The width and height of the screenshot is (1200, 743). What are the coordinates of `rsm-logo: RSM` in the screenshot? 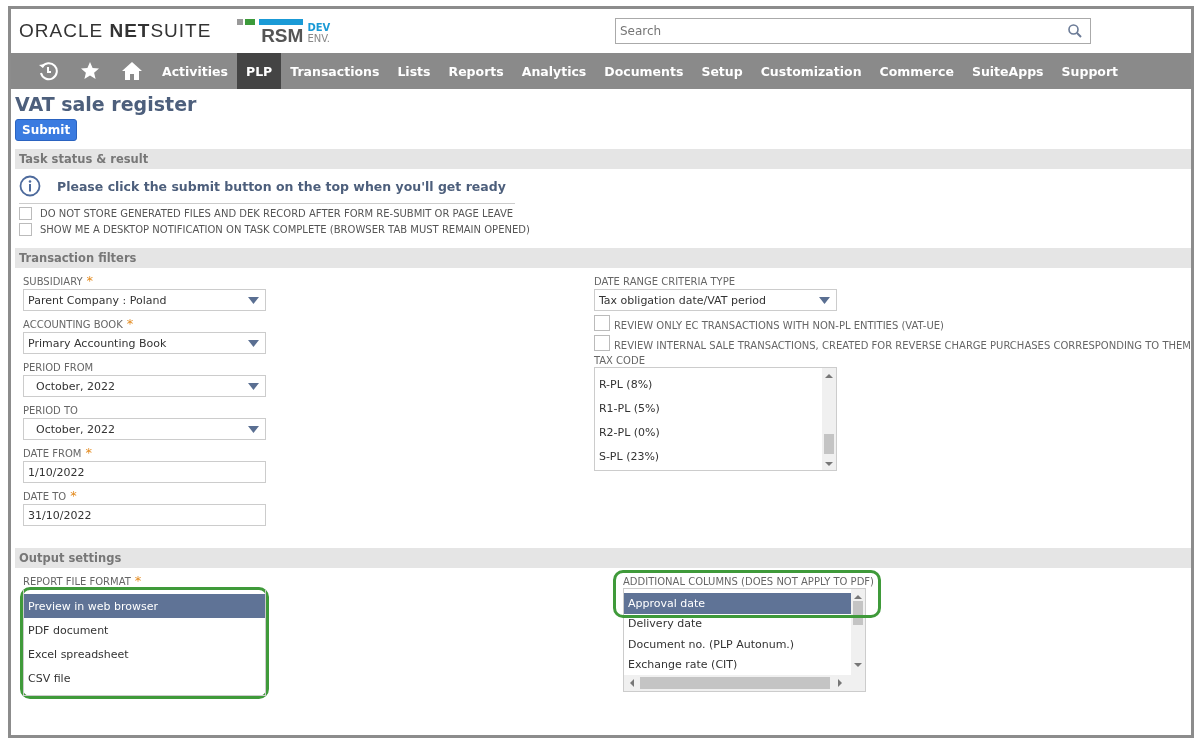 It's located at (282, 35).